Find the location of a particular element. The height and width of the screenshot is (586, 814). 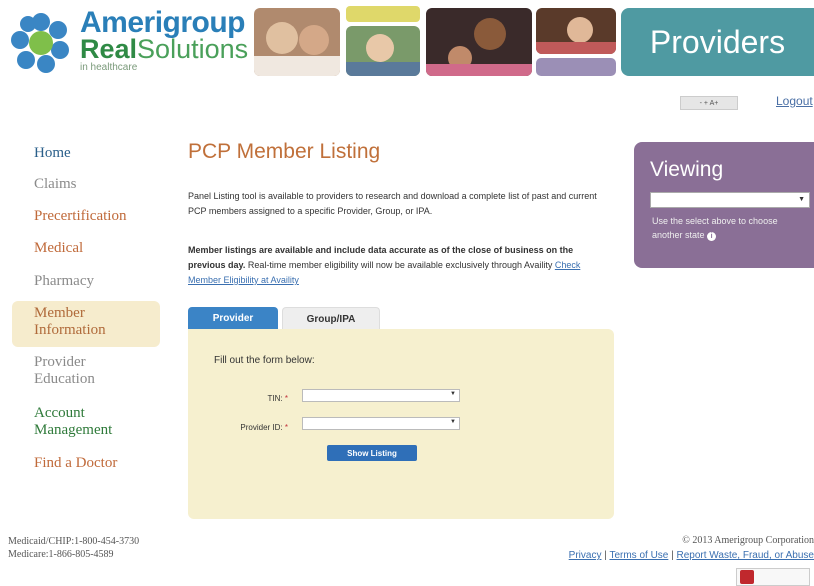

nav-item-home: Home is located at coordinates (52, 153).